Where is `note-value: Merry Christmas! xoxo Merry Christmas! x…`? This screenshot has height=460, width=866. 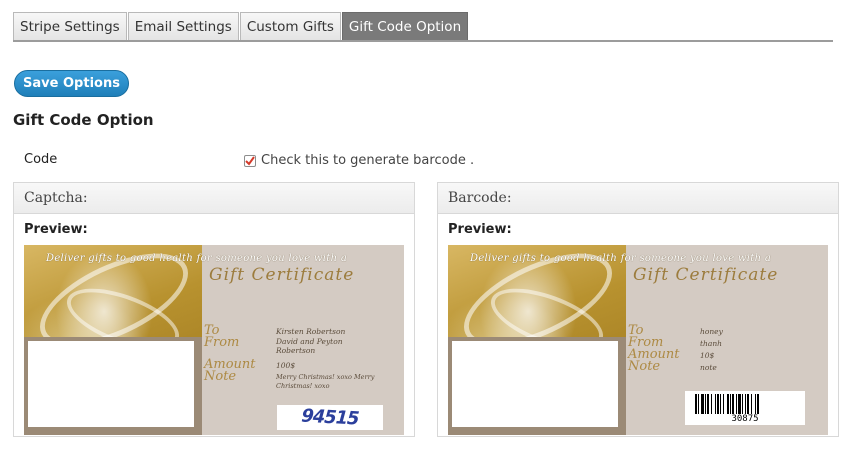
note-value: Merry Christmas! xoxo Merry Christmas! x… is located at coordinates (325, 381).